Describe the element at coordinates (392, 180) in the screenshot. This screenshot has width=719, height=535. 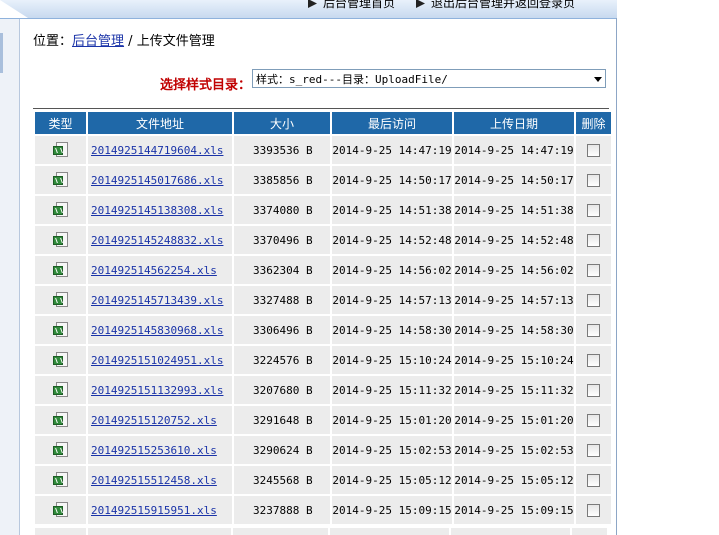
I see `last-access-time: 2014-9-25 14:50:17` at that location.